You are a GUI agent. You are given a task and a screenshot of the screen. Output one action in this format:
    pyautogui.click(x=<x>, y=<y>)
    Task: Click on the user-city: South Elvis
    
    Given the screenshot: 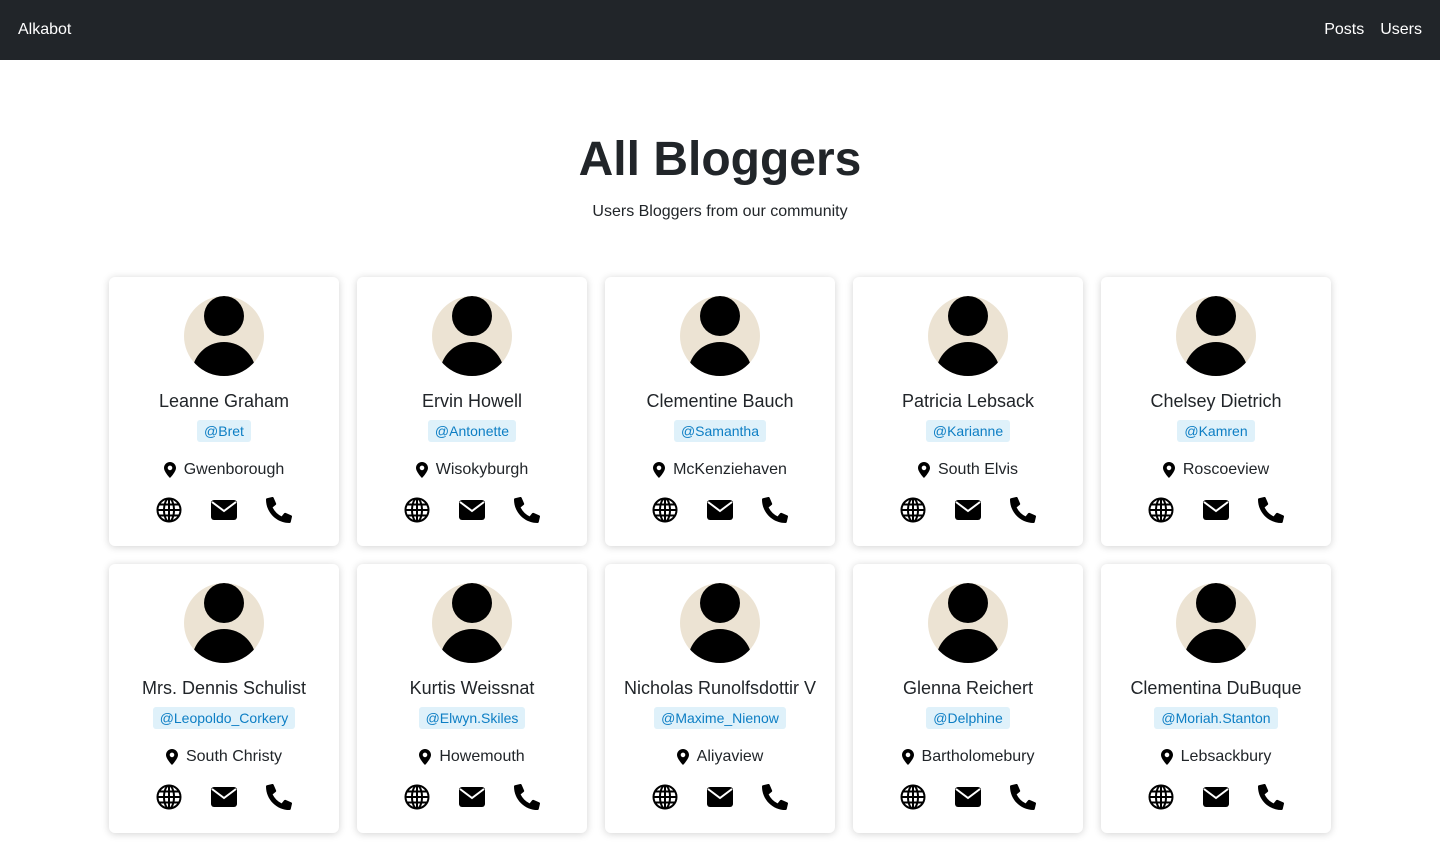 What is the action you would take?
    pyautogui.click(x=968, y=470)
    